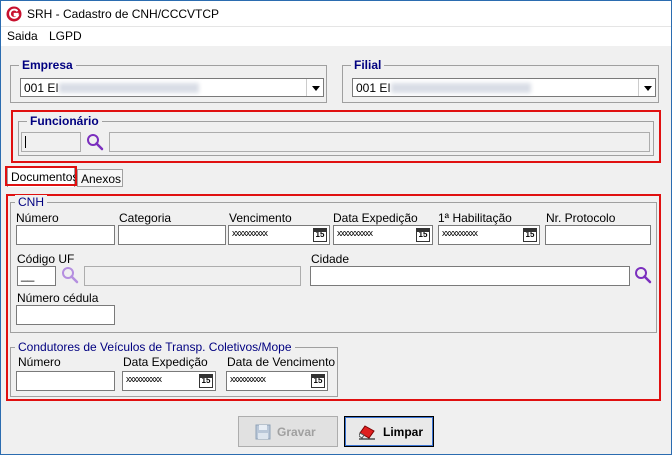  What do you see at coordinates (598, 235) in the screenshot?
I see `nr-protocolo-input` at bounding box center [598, 235].